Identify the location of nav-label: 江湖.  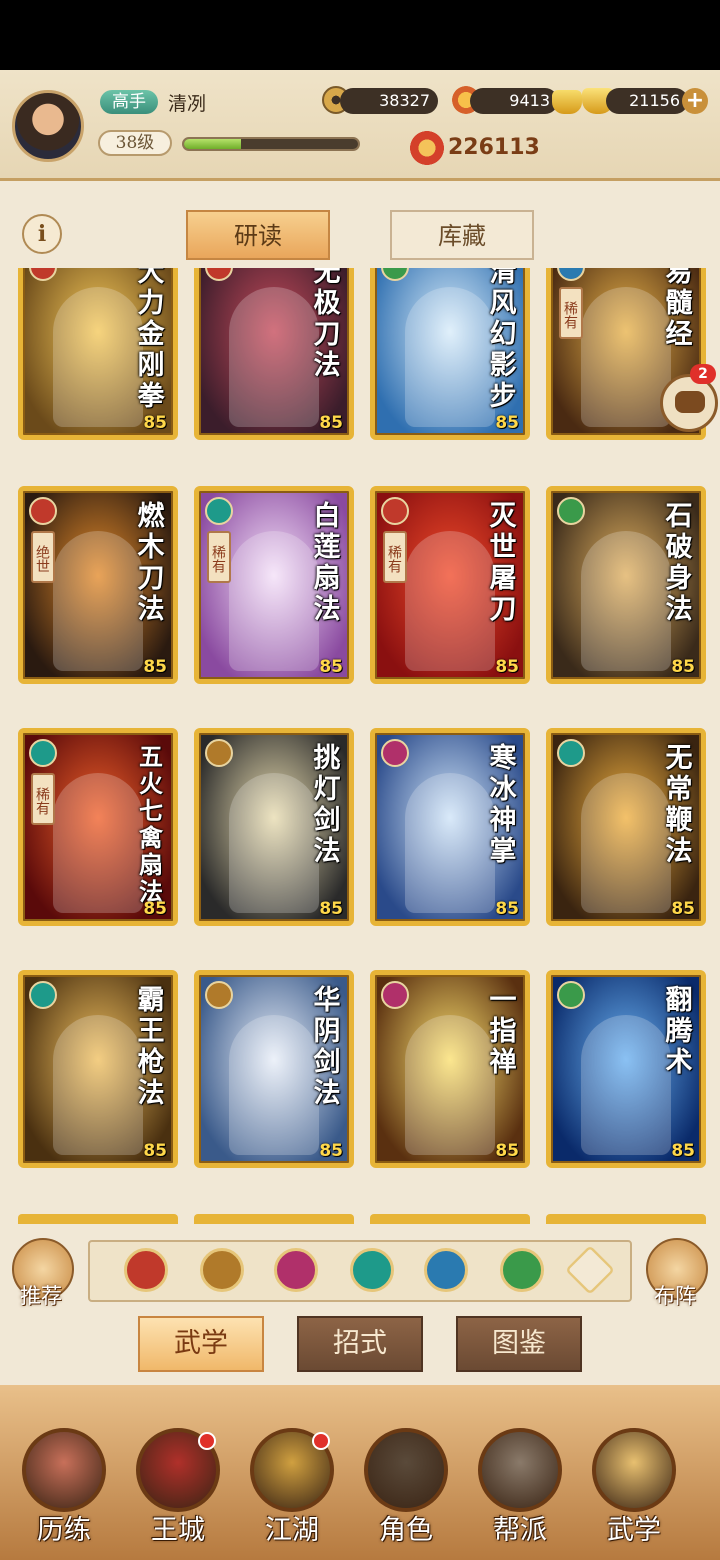
(292, 1530).